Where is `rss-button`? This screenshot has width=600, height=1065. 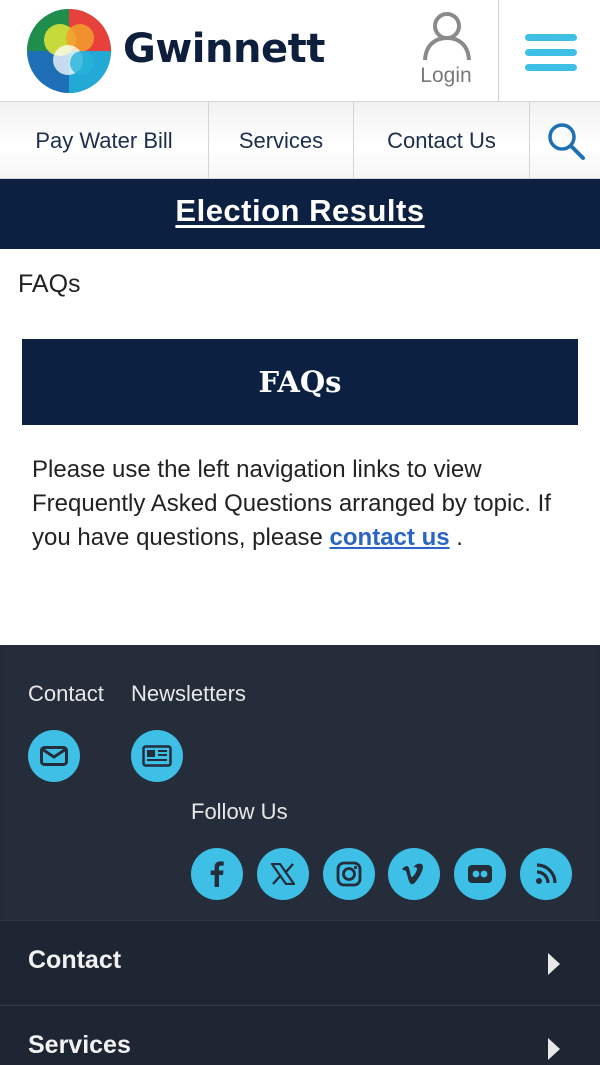
rss-button is located at coordinates (546, 874).